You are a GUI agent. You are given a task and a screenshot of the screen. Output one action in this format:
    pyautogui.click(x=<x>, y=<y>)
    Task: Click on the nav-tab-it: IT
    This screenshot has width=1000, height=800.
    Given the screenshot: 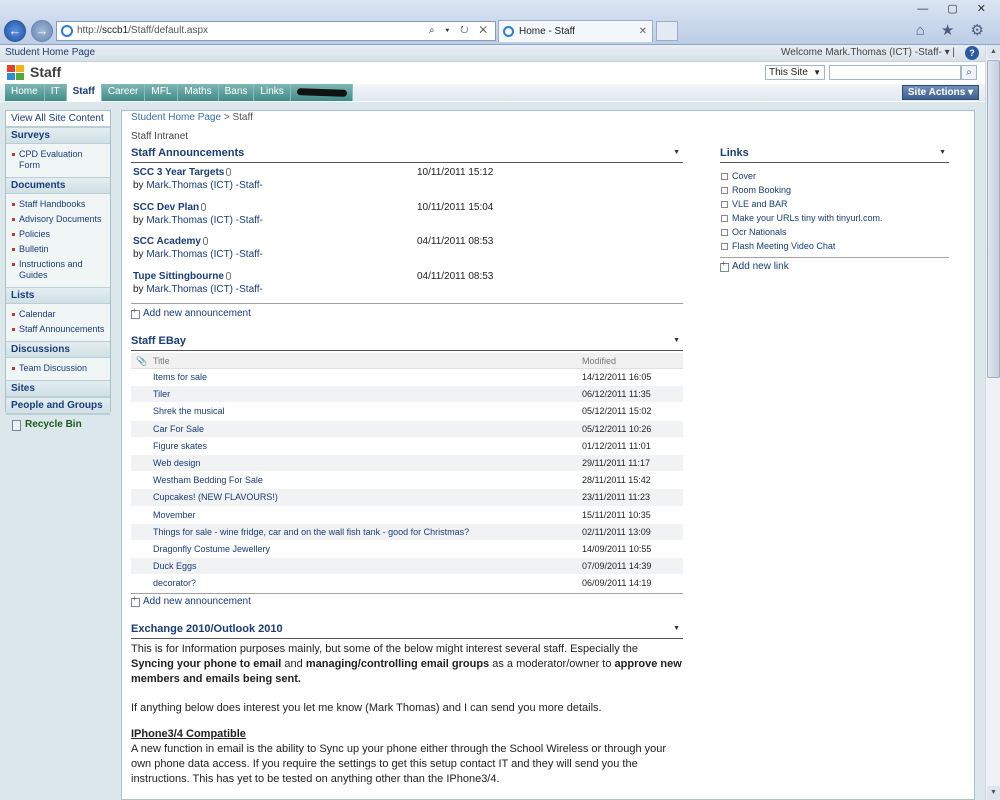 What is the action you would take?
    pyautogui.click(x=55, y=92)
    